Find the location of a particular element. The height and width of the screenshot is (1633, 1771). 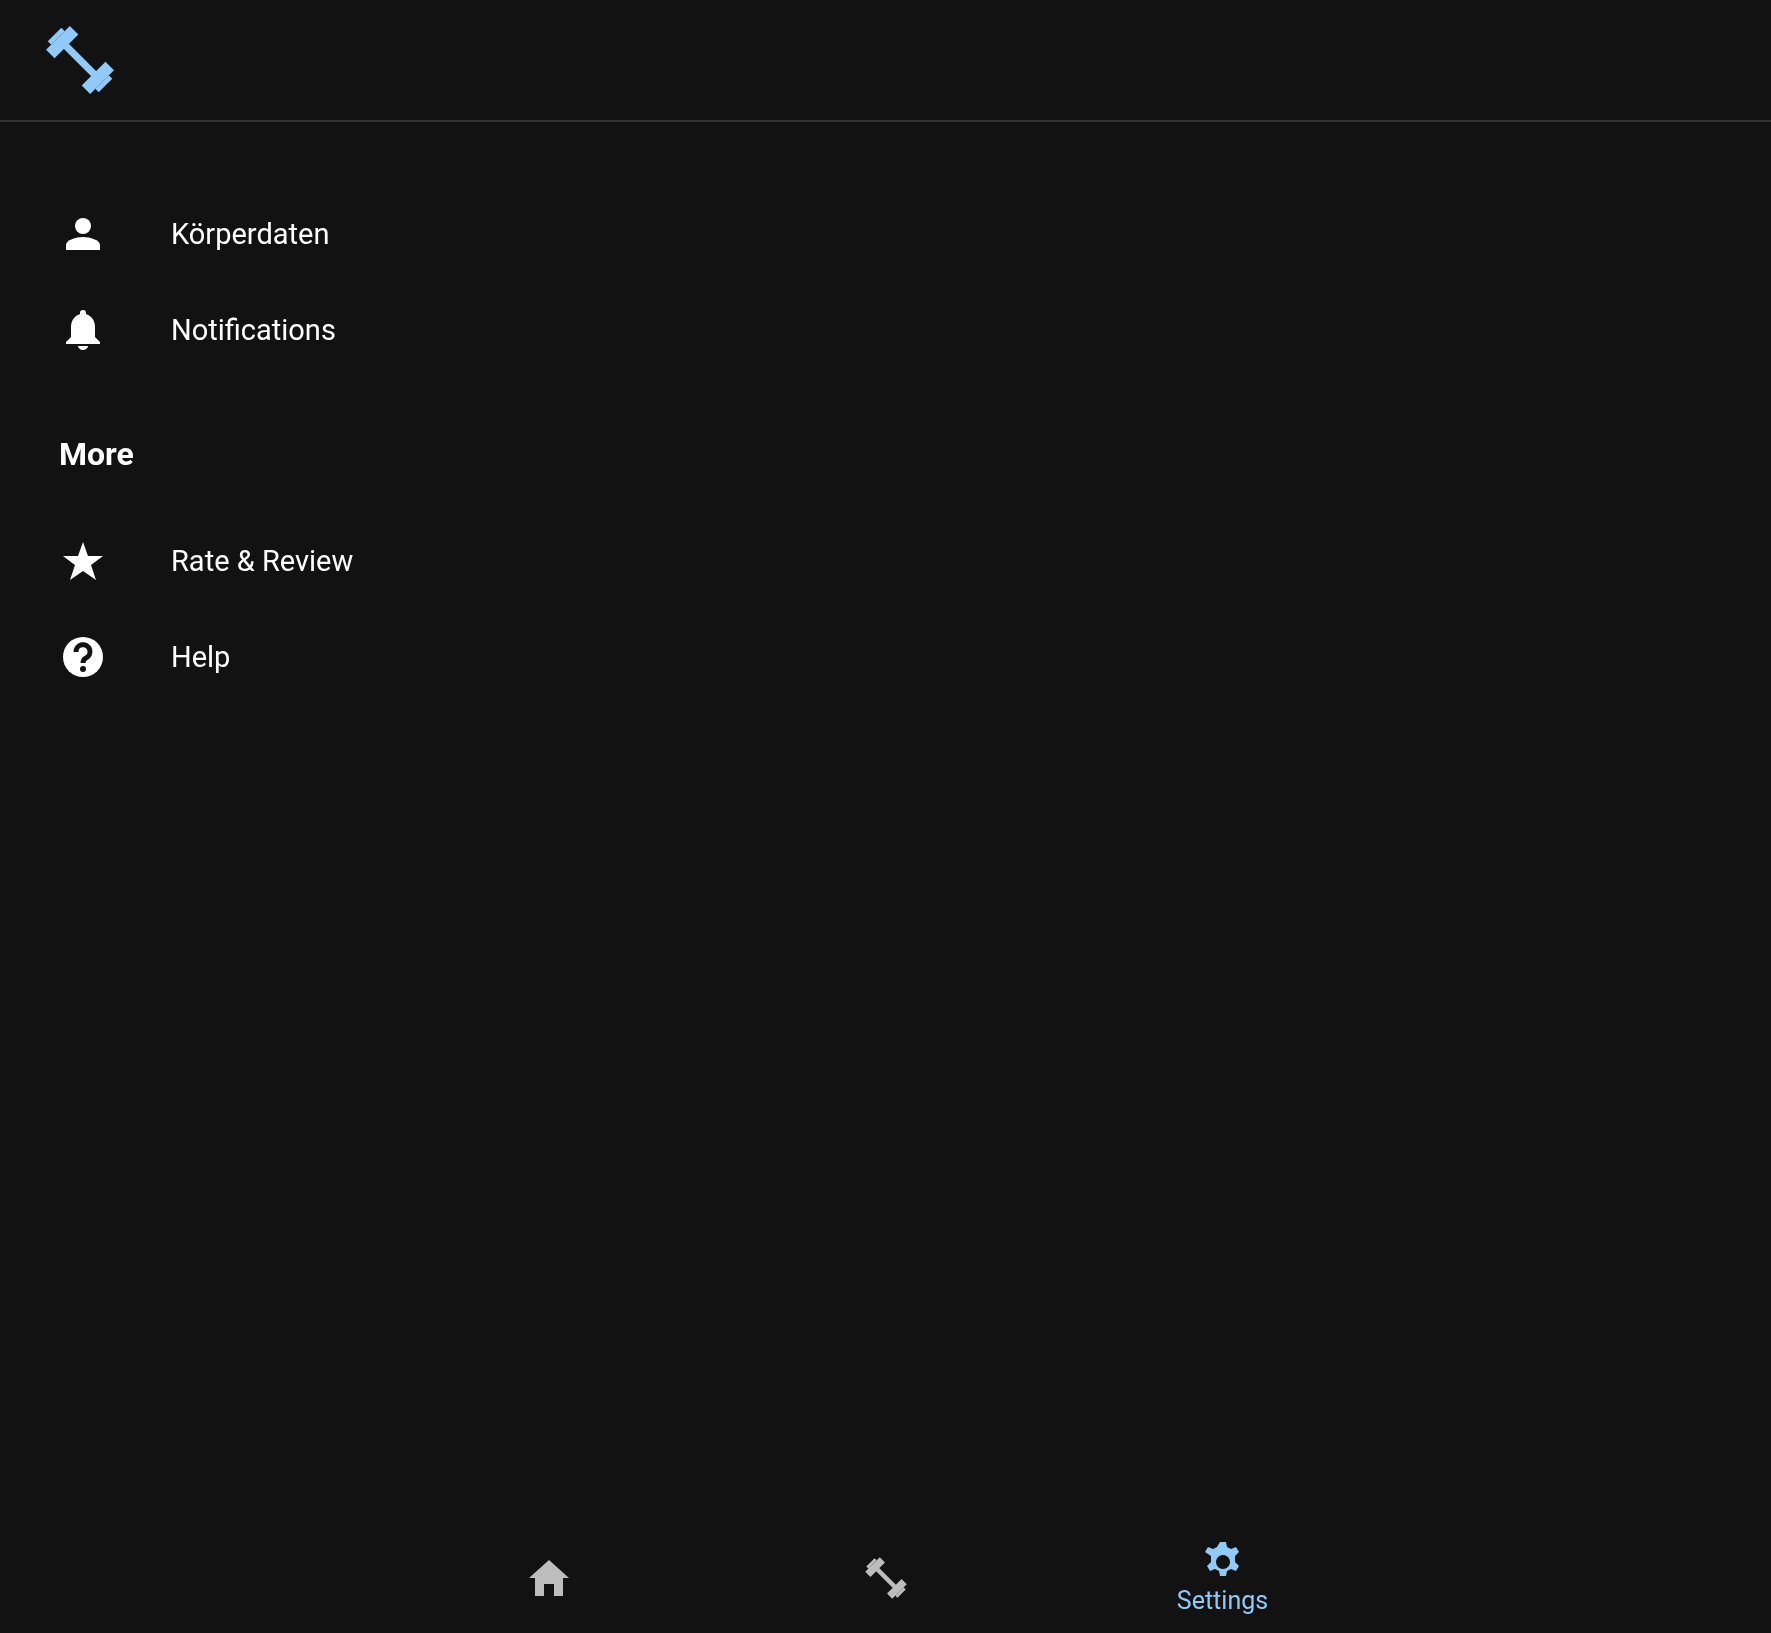

section-heading: More is located at coordinates (96, 454).